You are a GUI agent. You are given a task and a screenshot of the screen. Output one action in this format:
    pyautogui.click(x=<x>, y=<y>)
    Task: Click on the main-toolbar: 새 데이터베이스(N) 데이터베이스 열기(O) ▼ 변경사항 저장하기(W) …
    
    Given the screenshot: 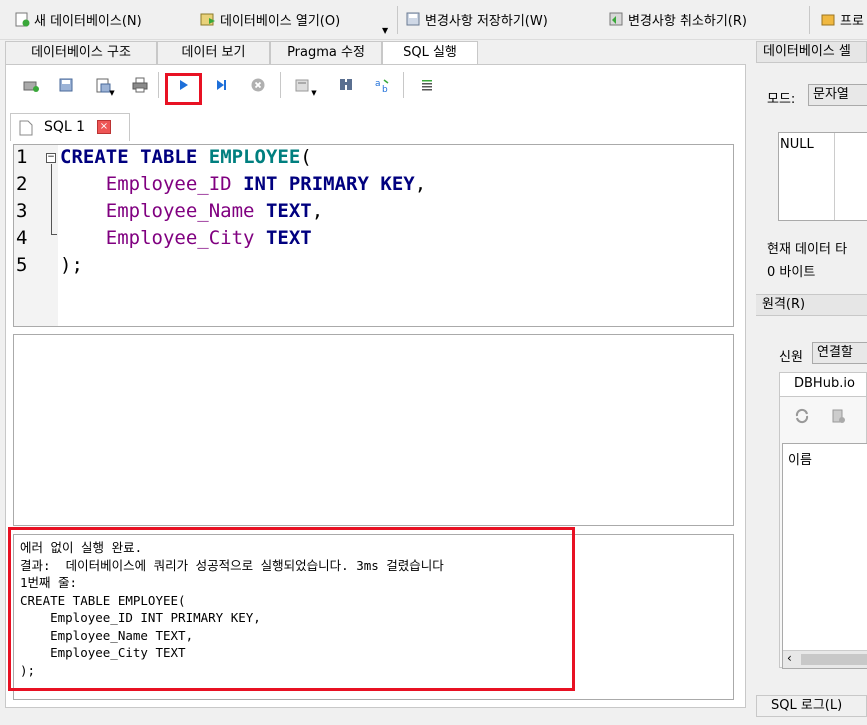 What is the action you would take?
    pyautogui.click(x=433, y=20)
    